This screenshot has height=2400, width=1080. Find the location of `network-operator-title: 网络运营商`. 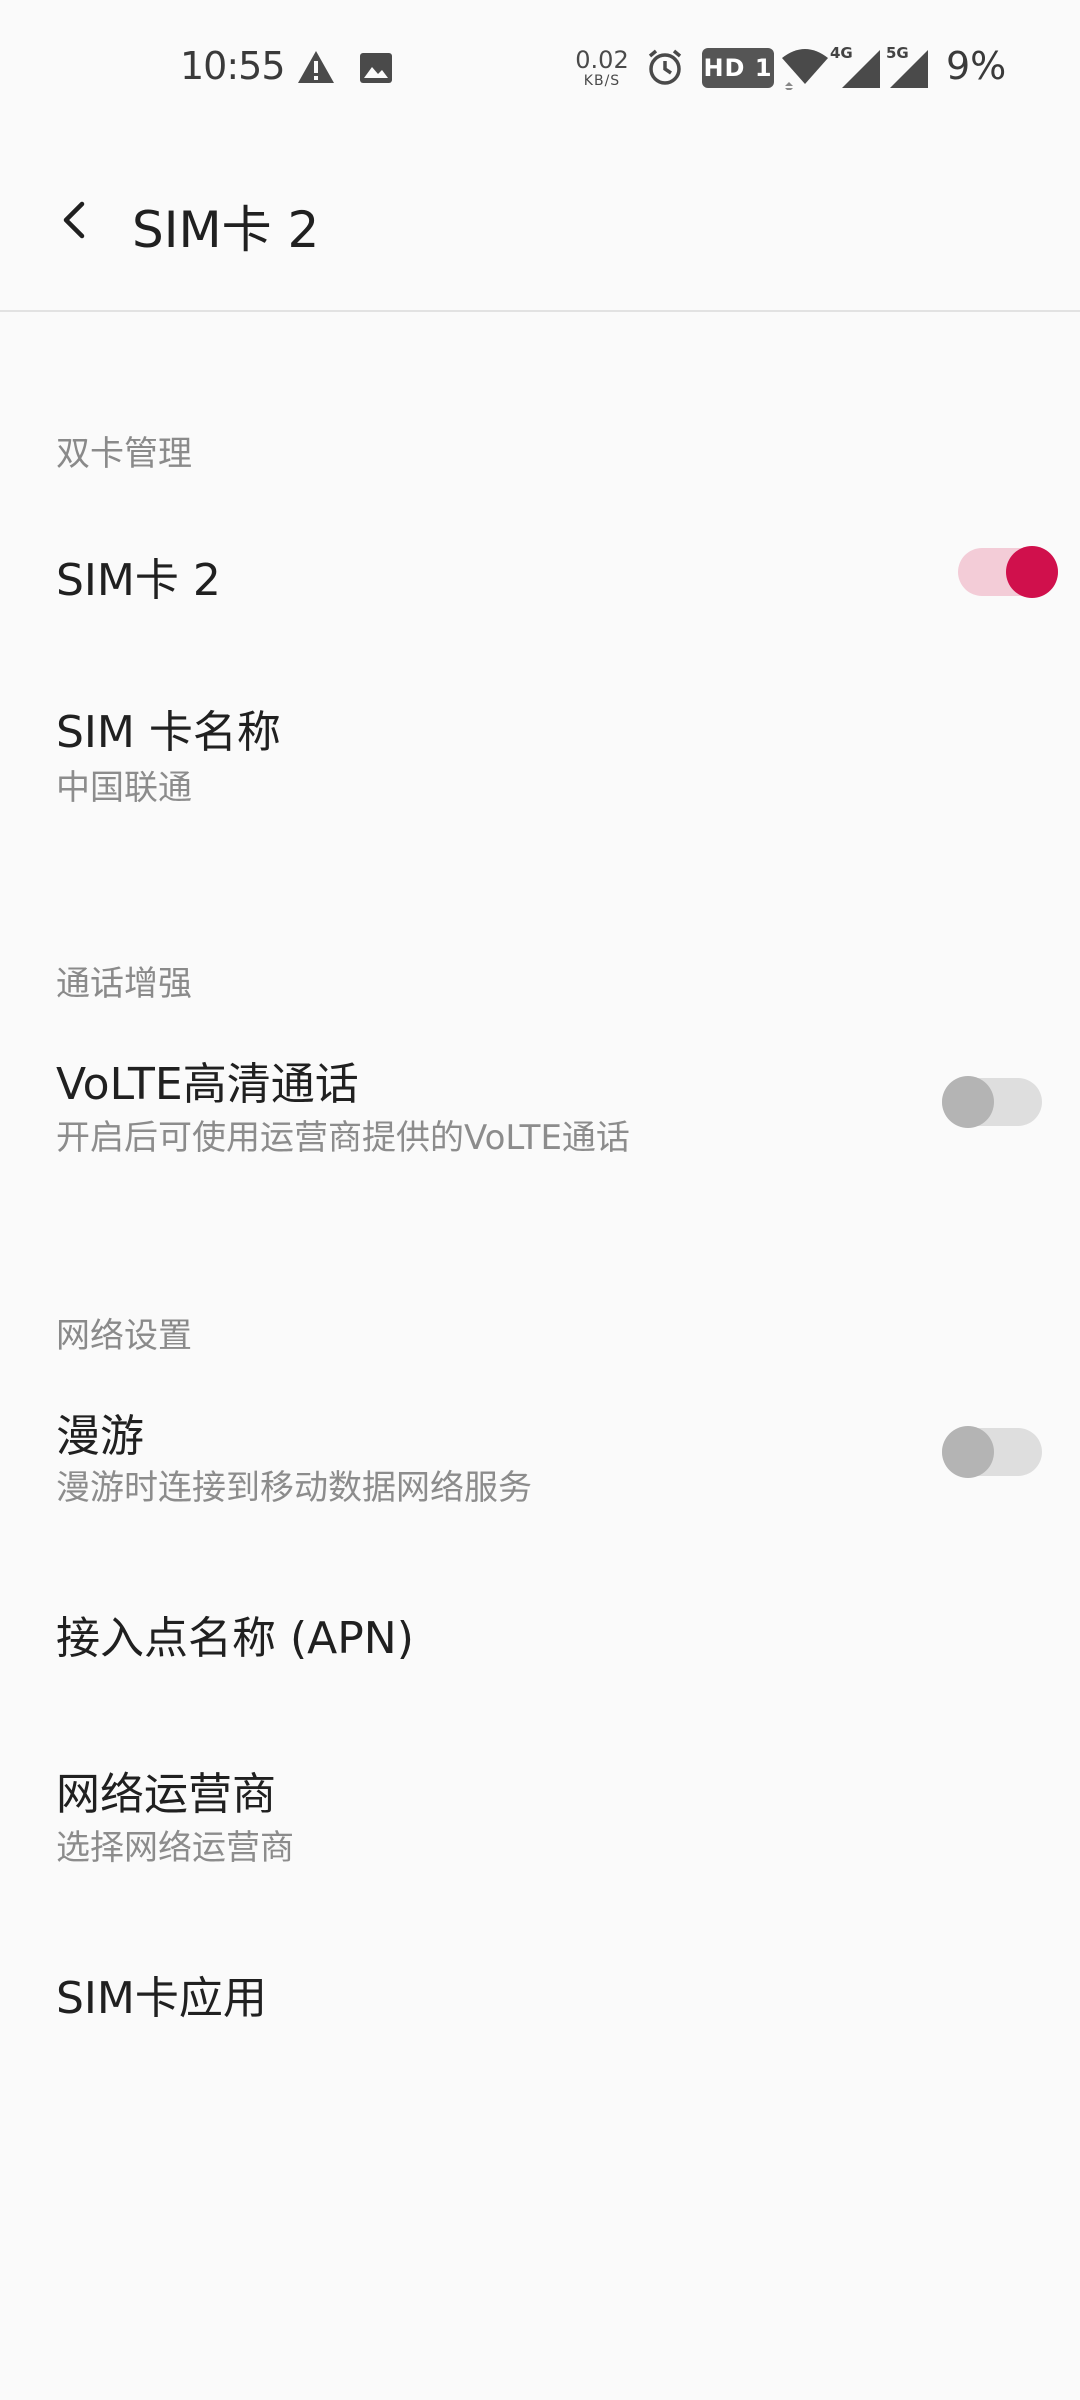

network-operator-title: 网络运营商 is located at coordinates (166, 1794).